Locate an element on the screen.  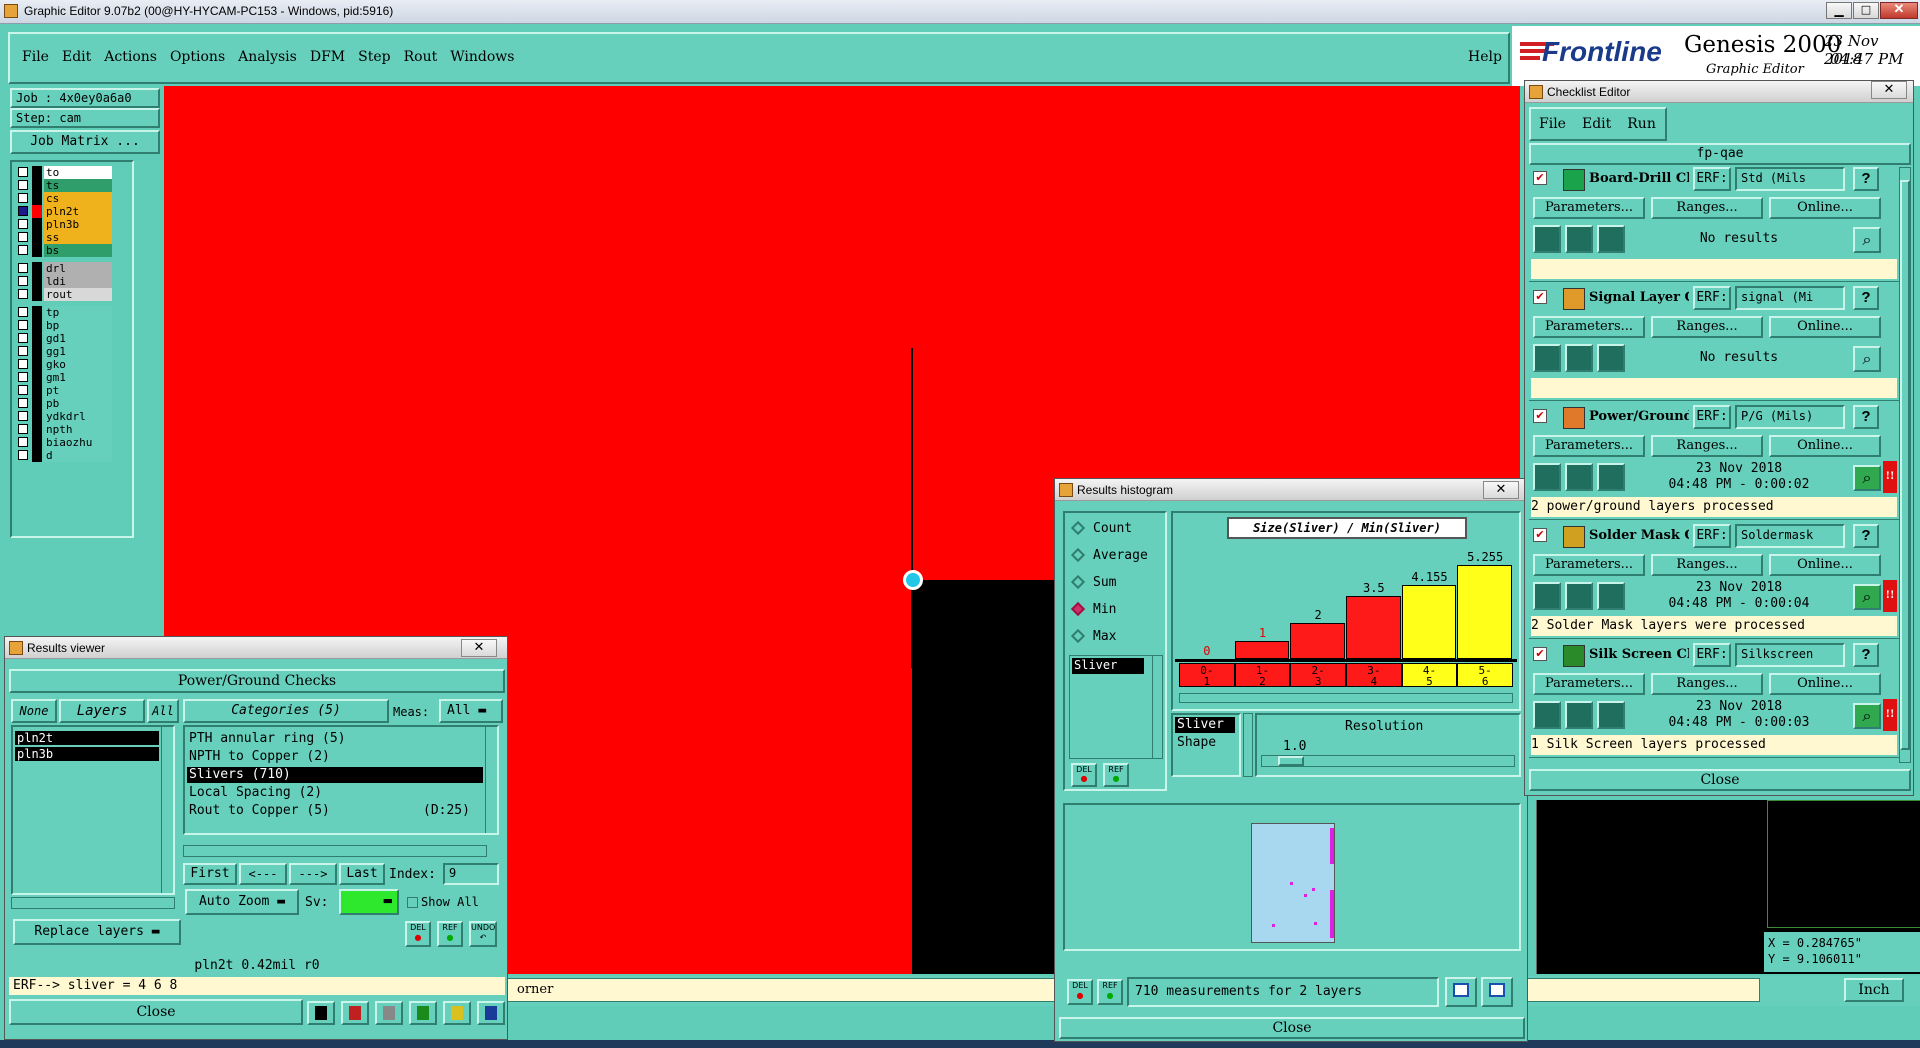
hist-option-min: Min is located at coordinates (1115, 610).